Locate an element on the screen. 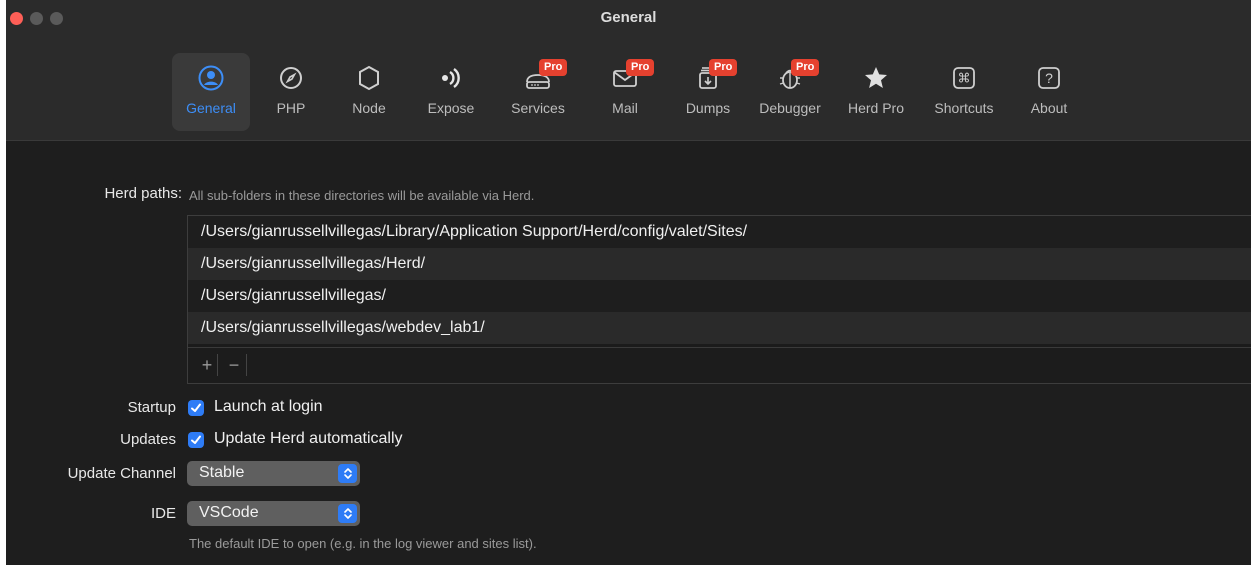  tab-php: PHP is located at coordinates (291, 92).